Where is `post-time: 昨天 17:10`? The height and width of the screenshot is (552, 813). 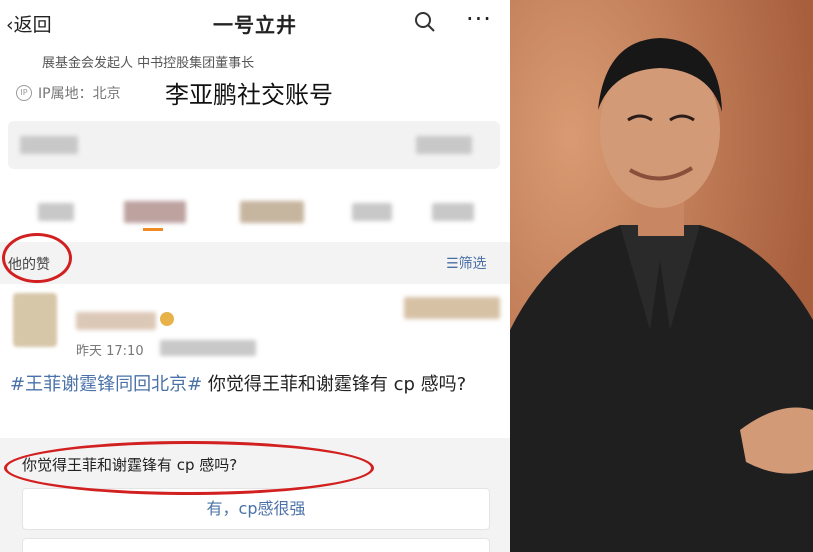
post-time: 昨天 17:10 is located at coordinates (110, 351).